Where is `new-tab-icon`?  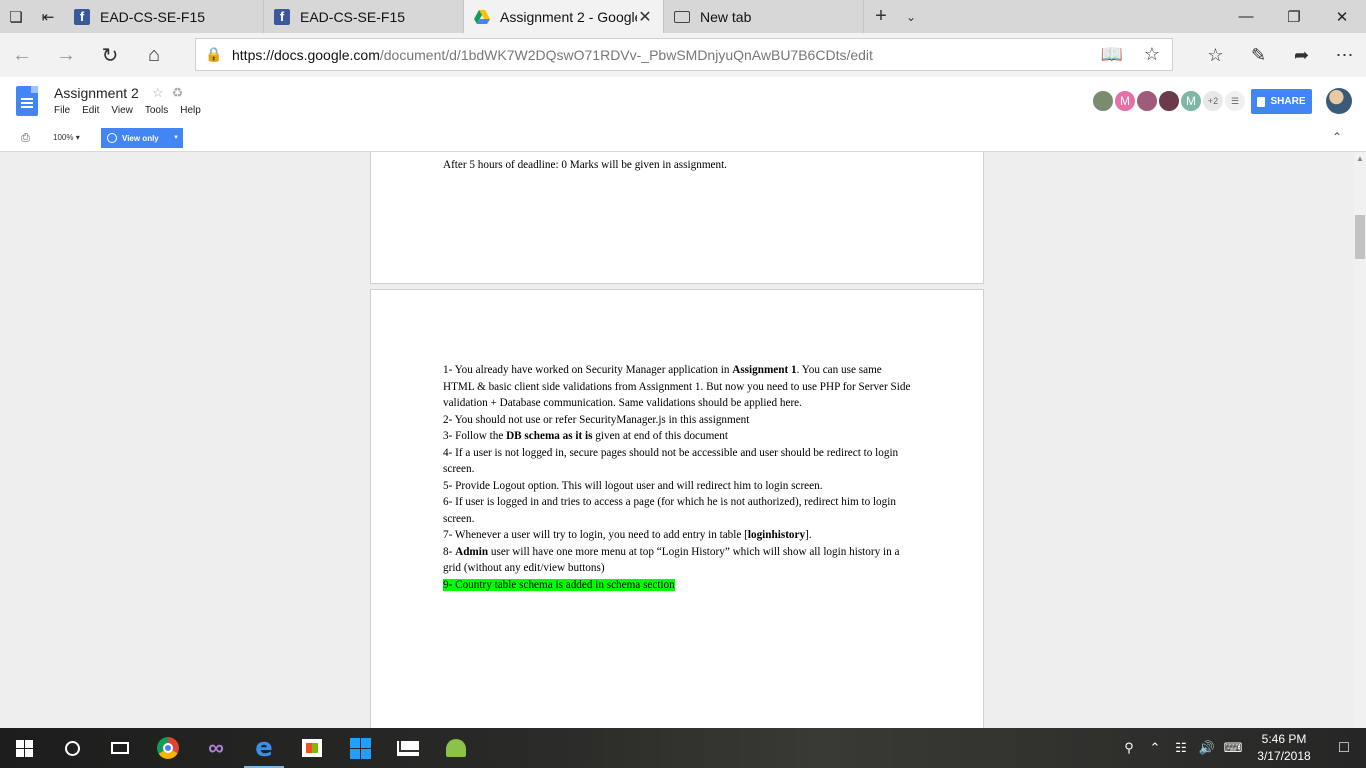 new-tab-icon is located at coordinates (682, 17).